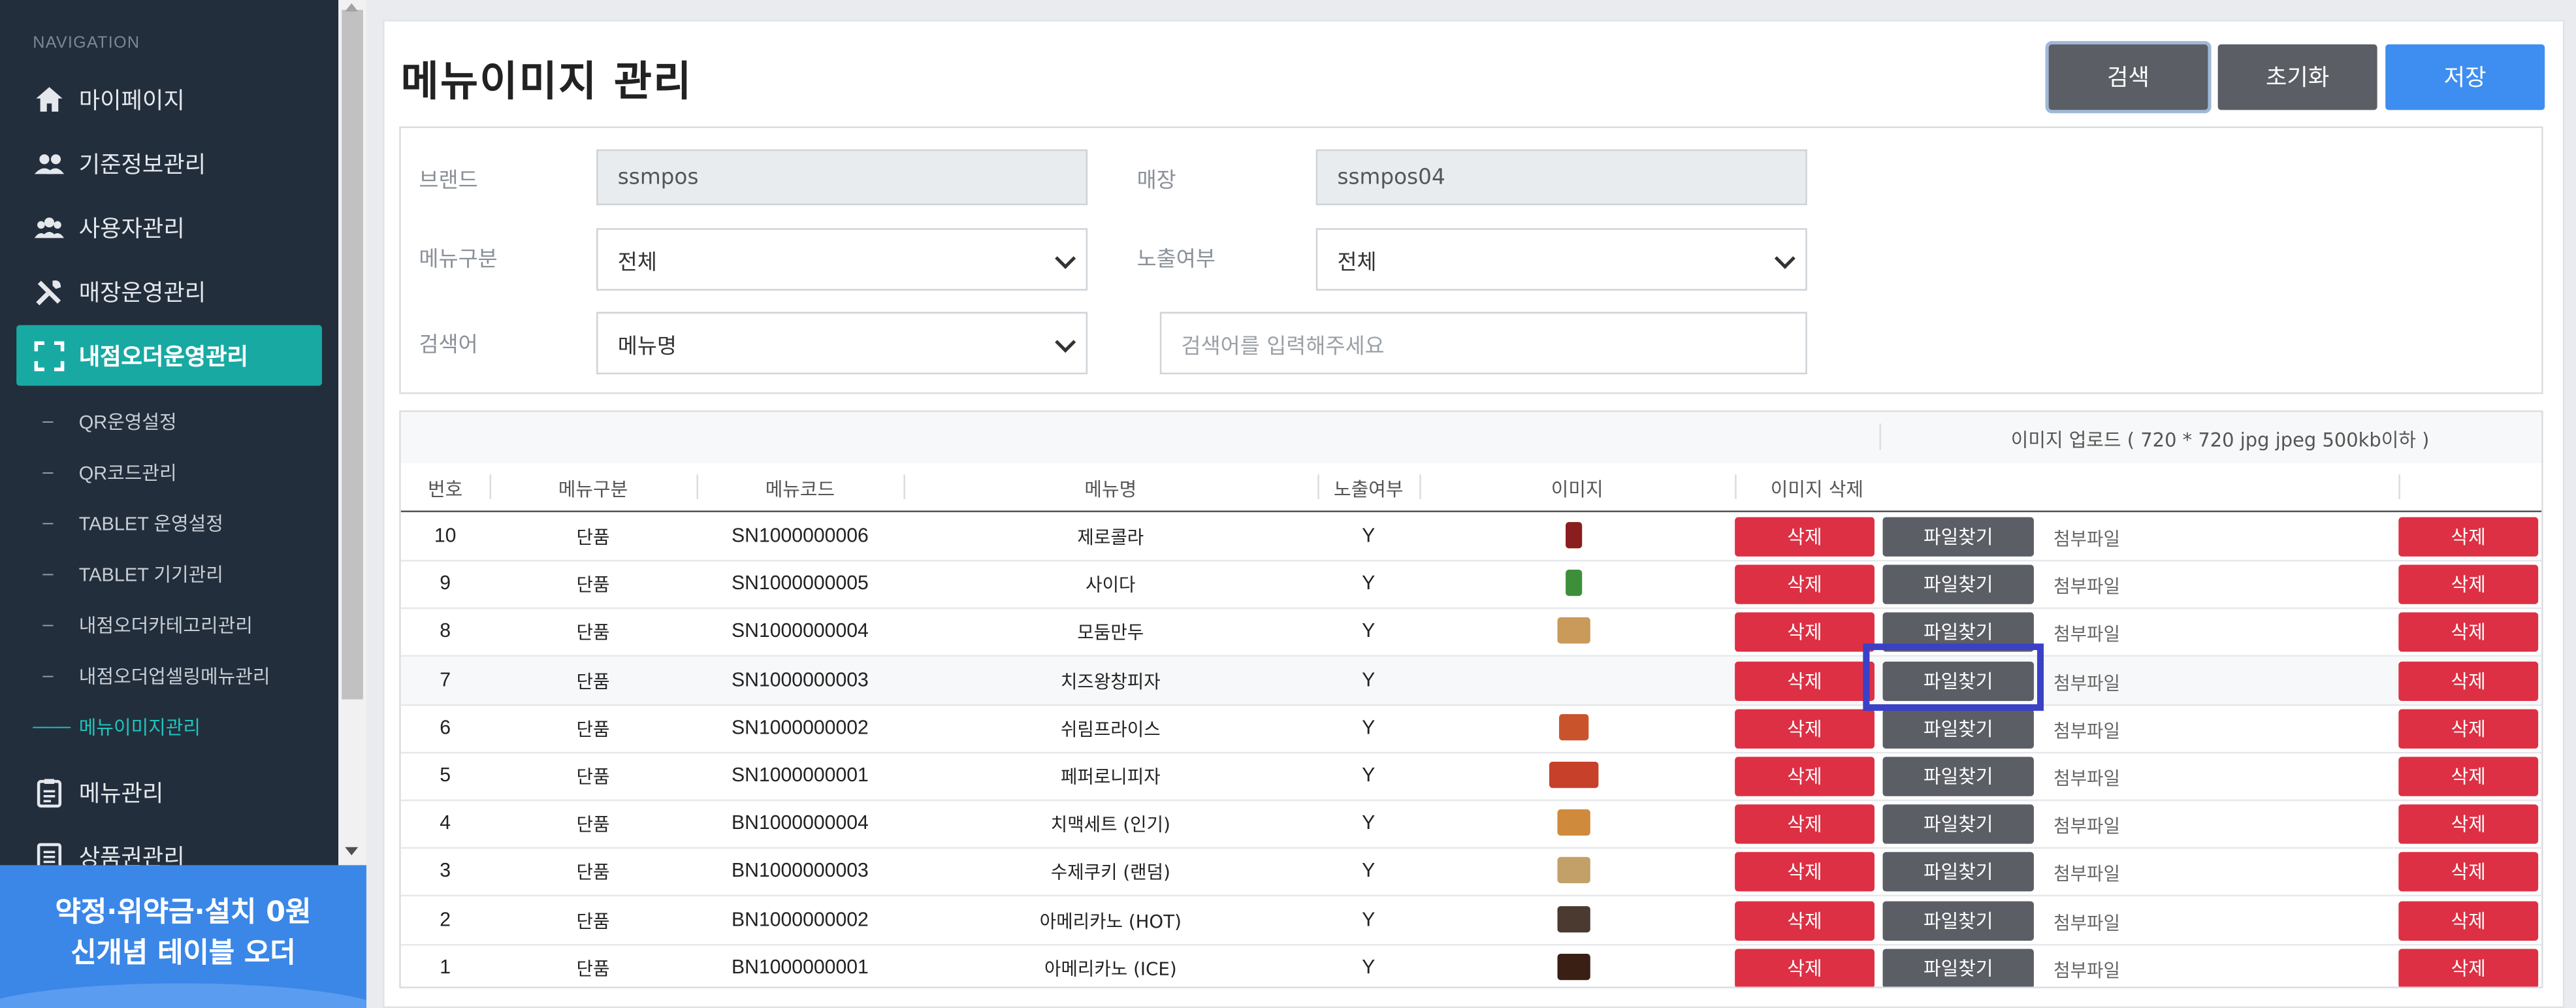 This screenshot has width=2576, height=1008. What do you see at coordinates (1471, 488) in the screenshot?
I see `table-header-row: 번호 메뉴구분 메뉴코드 메뉴명 노출여부 이미지 이미지 삭제` at bounding box center [1471, 488].